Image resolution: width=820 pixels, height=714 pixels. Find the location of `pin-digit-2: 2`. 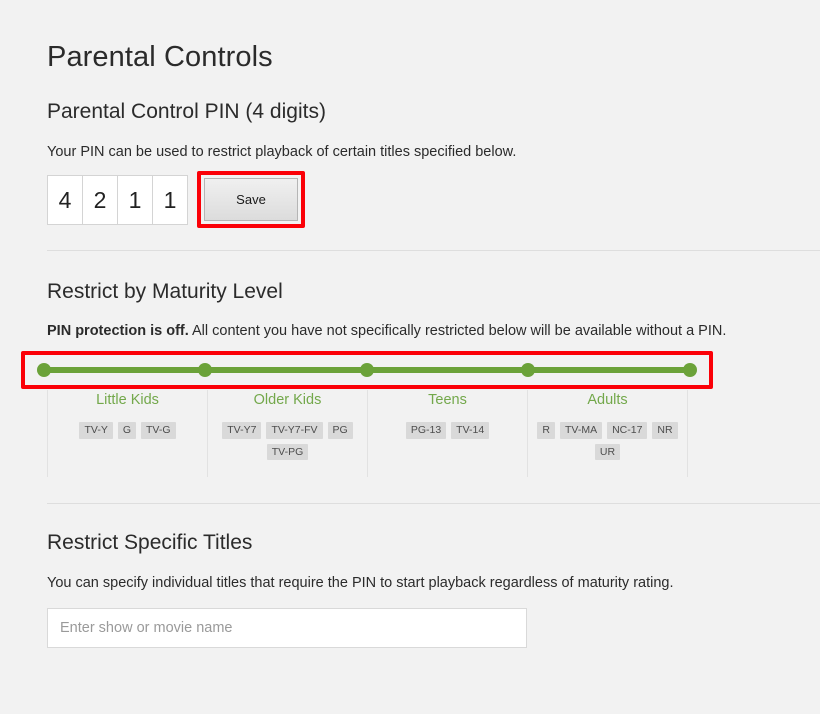

pin-digit-2: 2 is located at coordinates (100, 200).